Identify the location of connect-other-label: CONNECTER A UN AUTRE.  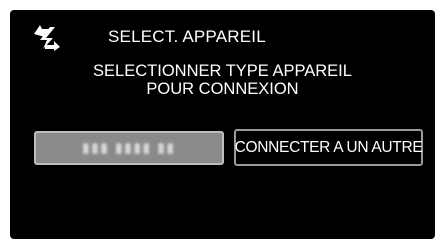
(328, 147).